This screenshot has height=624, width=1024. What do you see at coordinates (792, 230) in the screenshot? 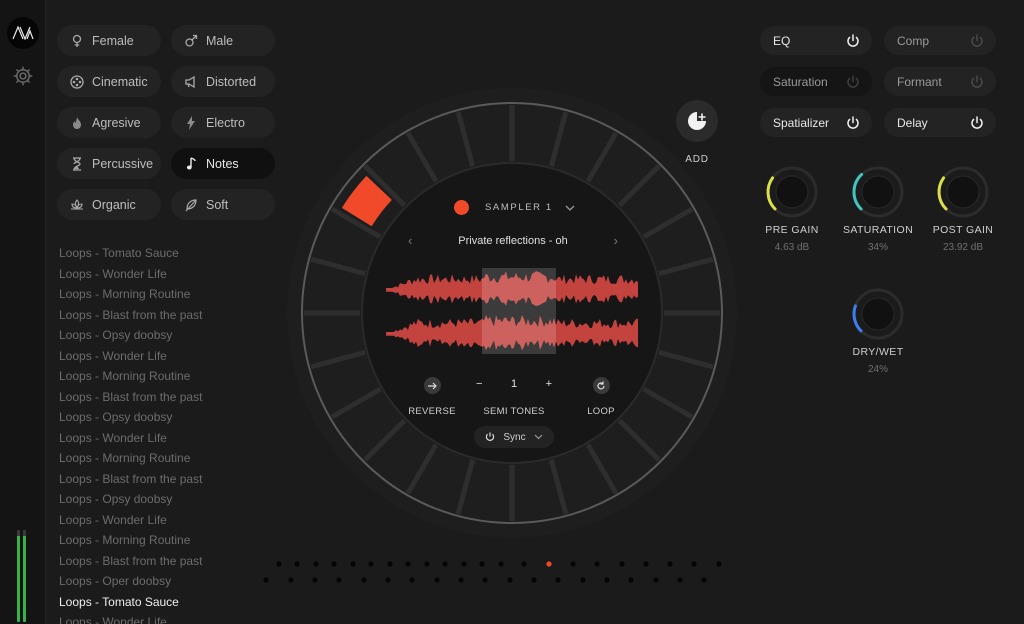
I see `knob-label: PRE GAIN` at bounding box center [792, 230].